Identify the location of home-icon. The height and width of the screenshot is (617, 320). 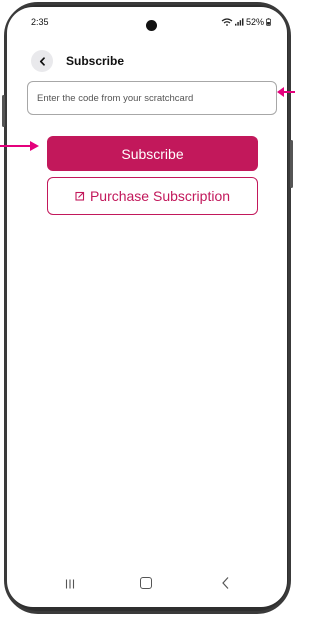
(146, 583).